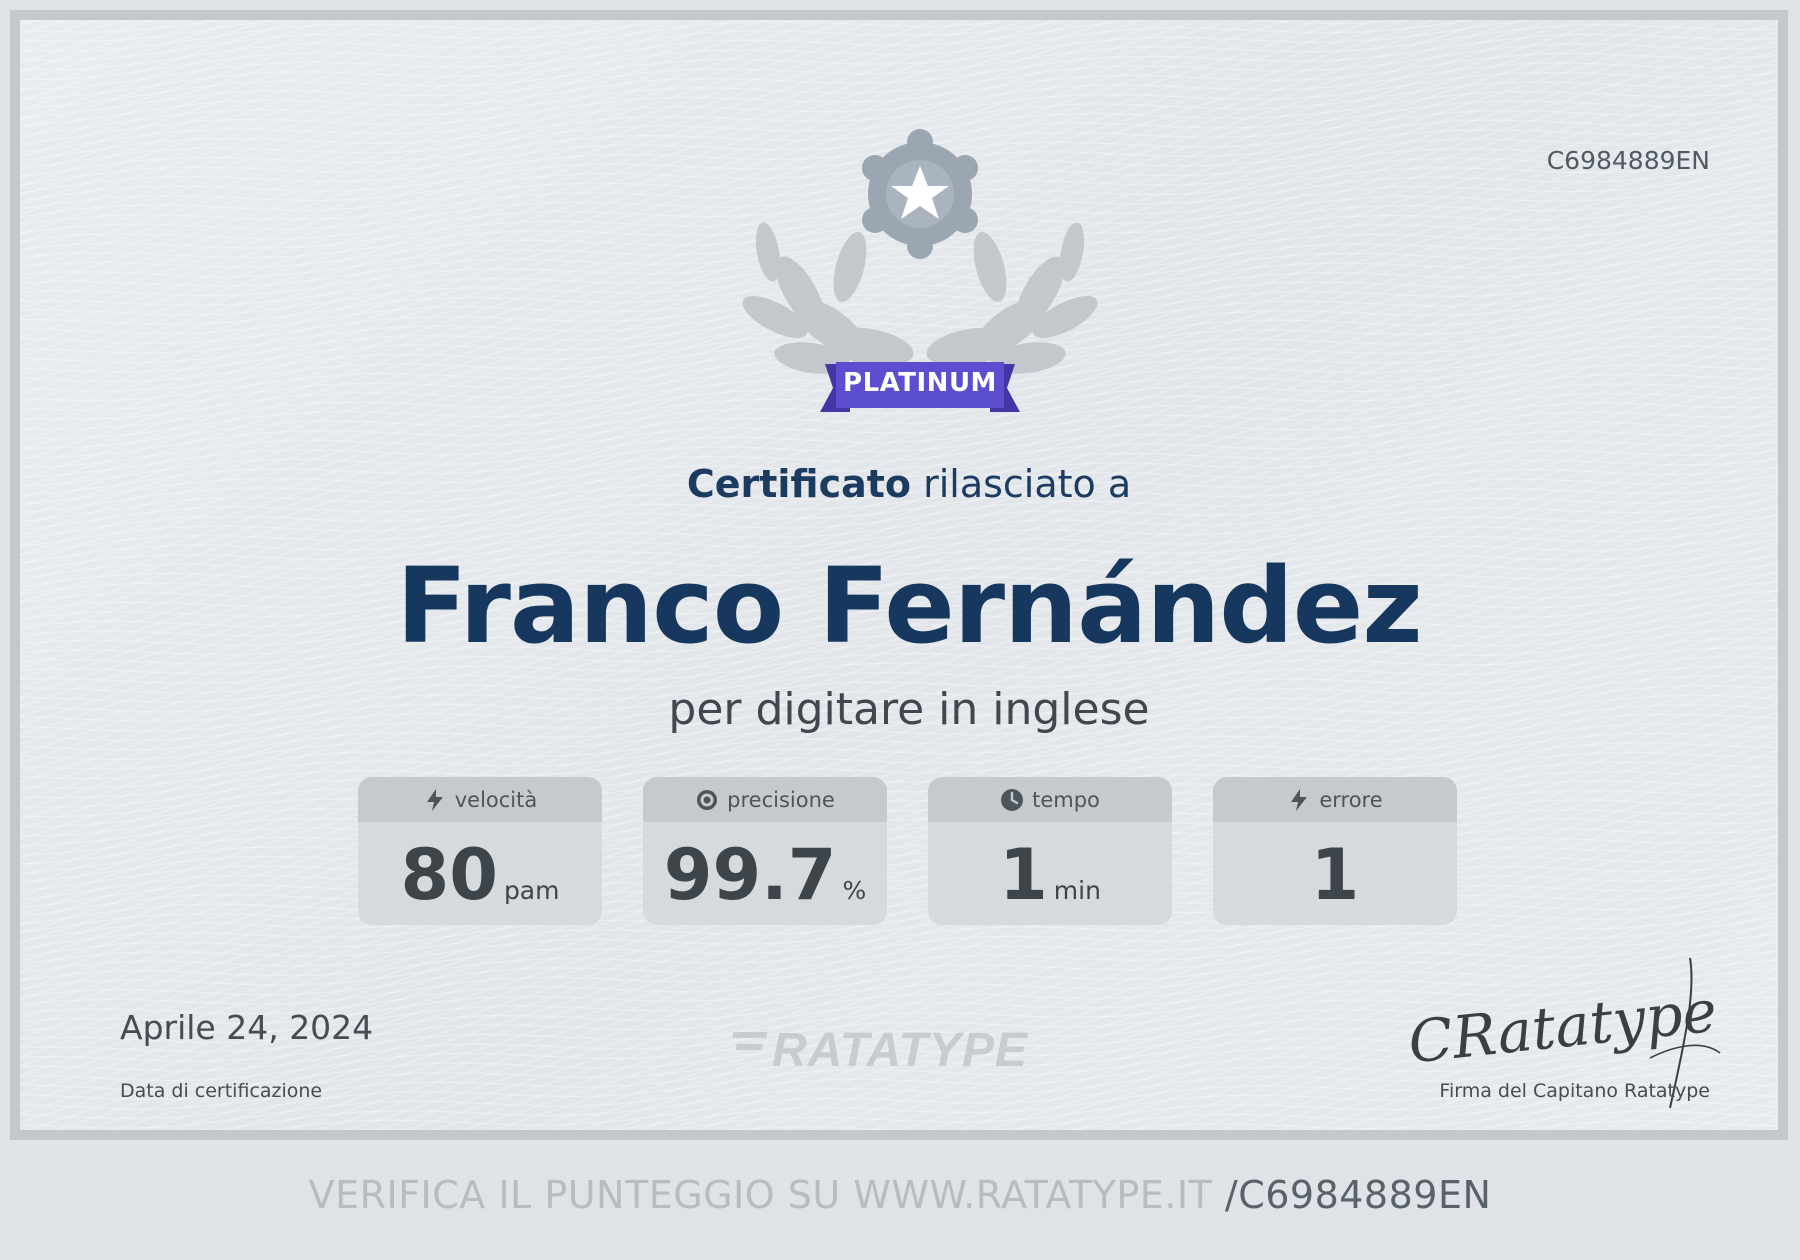 The width and height of the screenshot is (1800, 1260). Describe the element at coordinates (854, 890) in the screenshot. I see `stat-unit: %` at that location.